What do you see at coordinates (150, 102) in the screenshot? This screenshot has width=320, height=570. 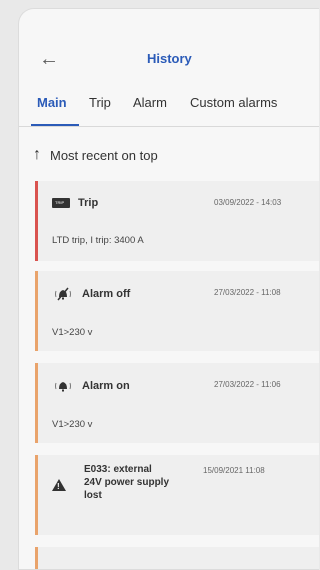 I see `tab-alarm: Alarm` at bounding box center [150, 102].